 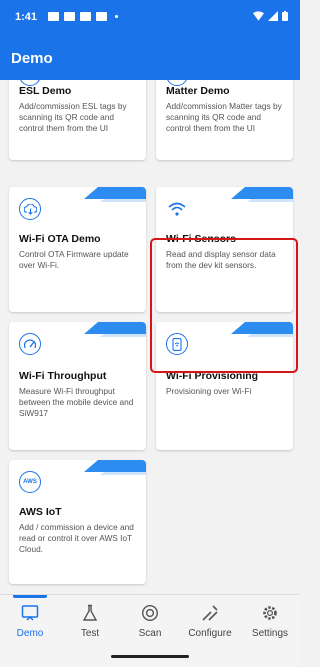 I want to click on status-right-icons, so click(x=270, y=16).